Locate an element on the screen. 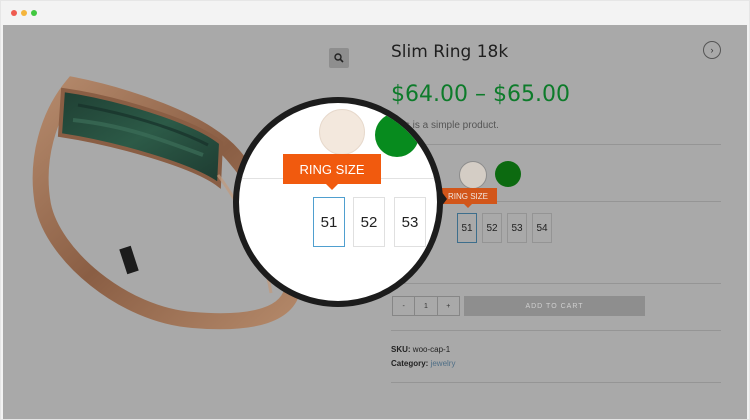 Image resolution: width=750 pixels, height=420 pixels. image-zoom-button is located at coordinates (339, 58).